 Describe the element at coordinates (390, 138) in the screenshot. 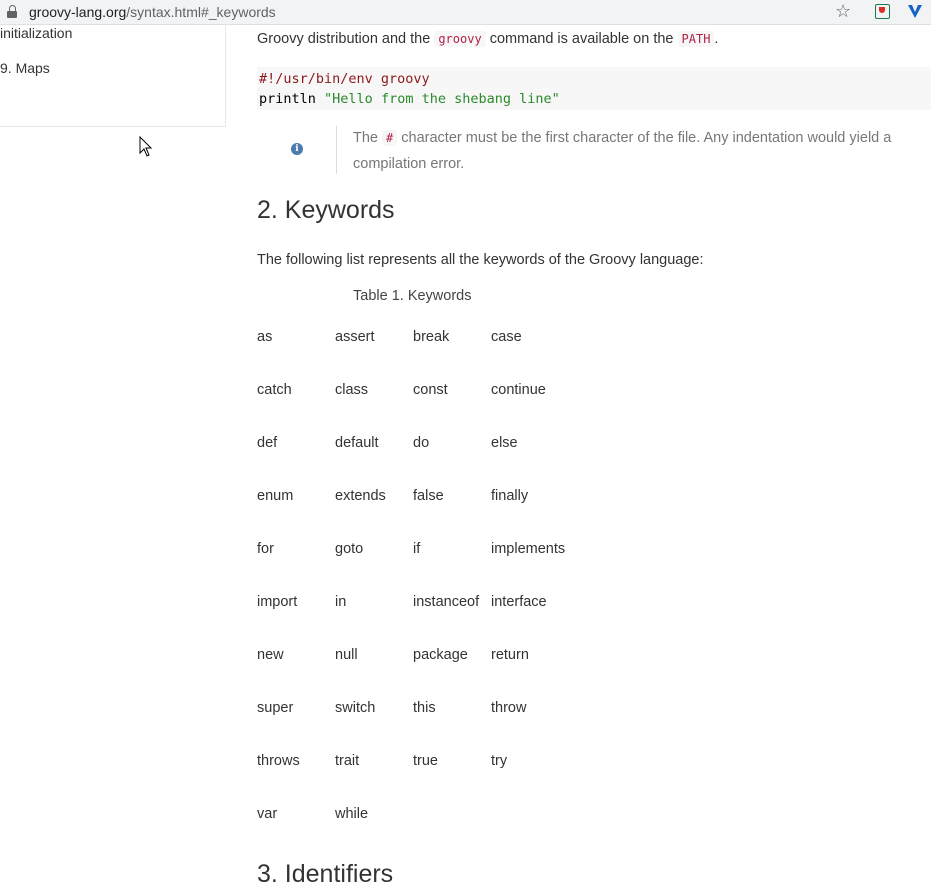

I see `inline-code-hash: #` at that location.